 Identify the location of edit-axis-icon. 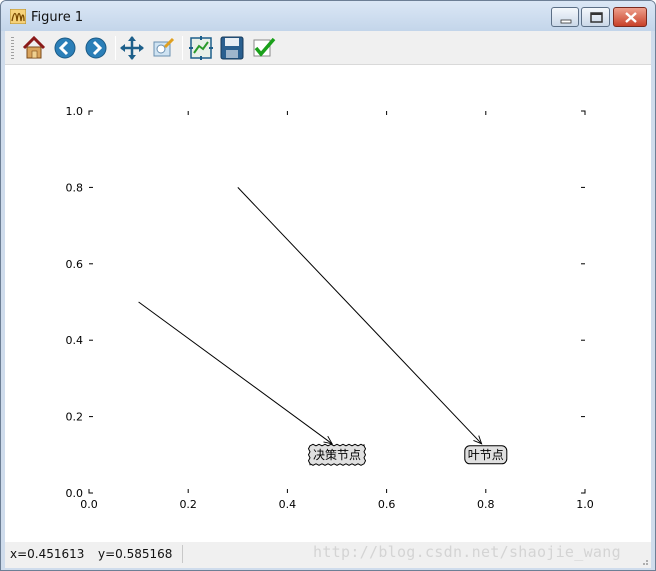
(264, 48).